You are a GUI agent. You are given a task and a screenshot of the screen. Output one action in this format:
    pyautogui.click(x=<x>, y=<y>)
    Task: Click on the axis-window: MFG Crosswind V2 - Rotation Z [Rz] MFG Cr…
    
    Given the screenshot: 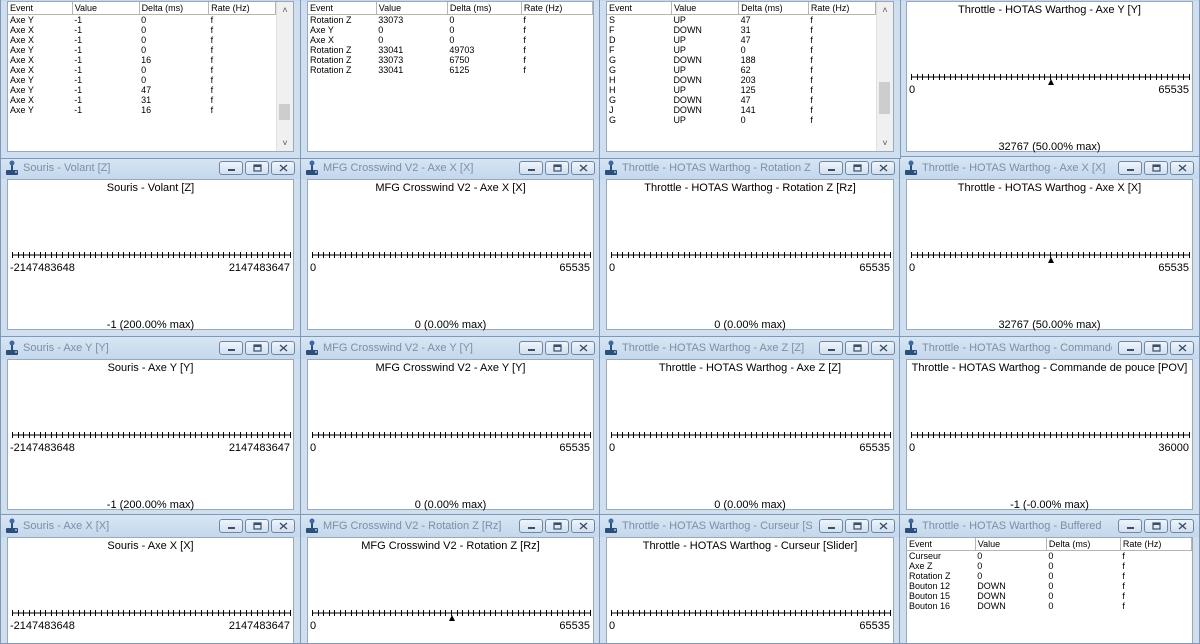 What is the action you would take?
    pyautogui.click(x=450, y=579)
    